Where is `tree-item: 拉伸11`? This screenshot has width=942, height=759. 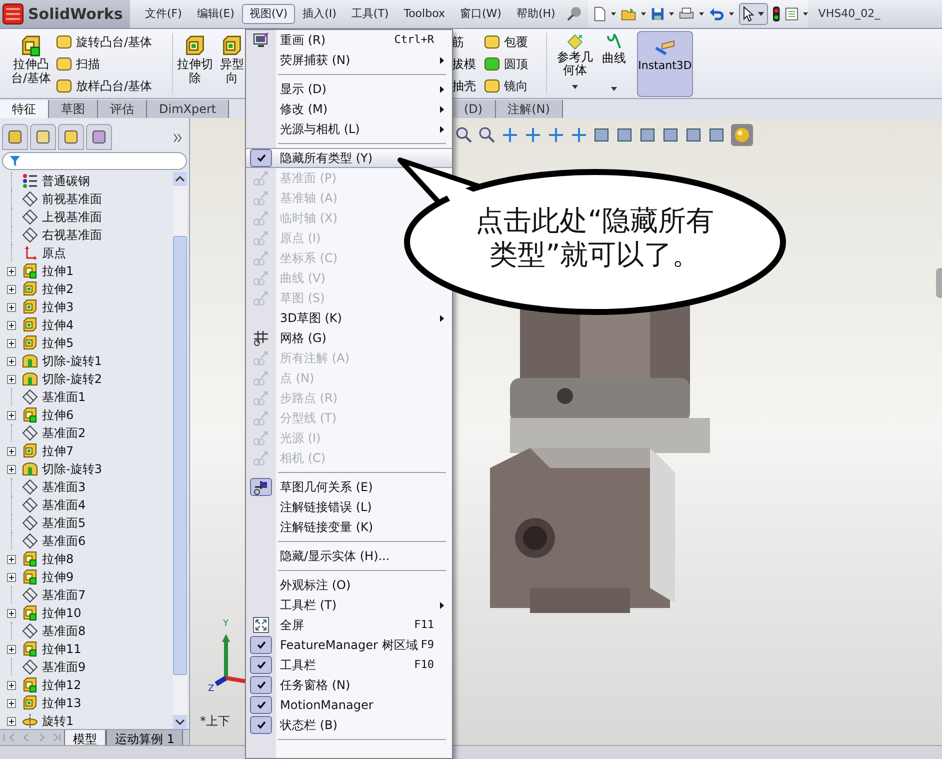 tree-item: 拉伸11 is located at coordinates (86, 649).